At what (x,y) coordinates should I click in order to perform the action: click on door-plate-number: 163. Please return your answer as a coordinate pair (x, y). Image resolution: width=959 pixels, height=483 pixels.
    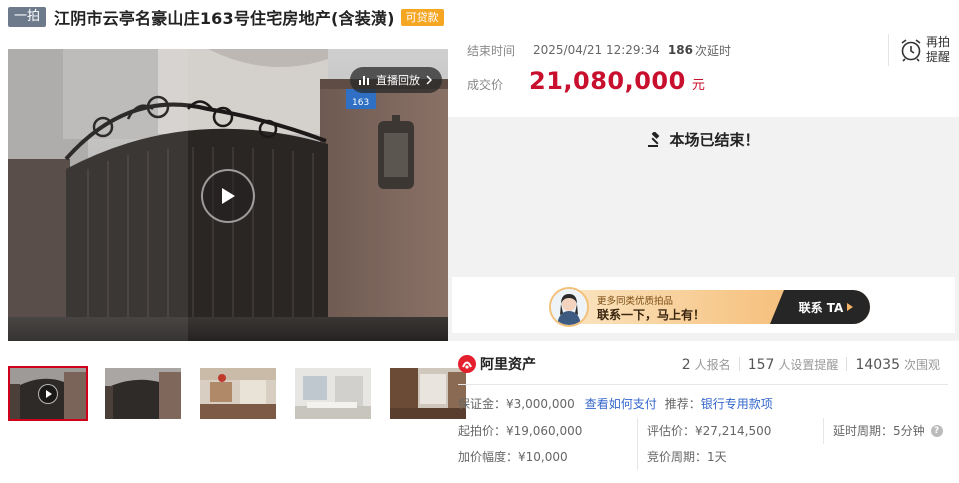
    Looking at the image, I should click on (360, 103).